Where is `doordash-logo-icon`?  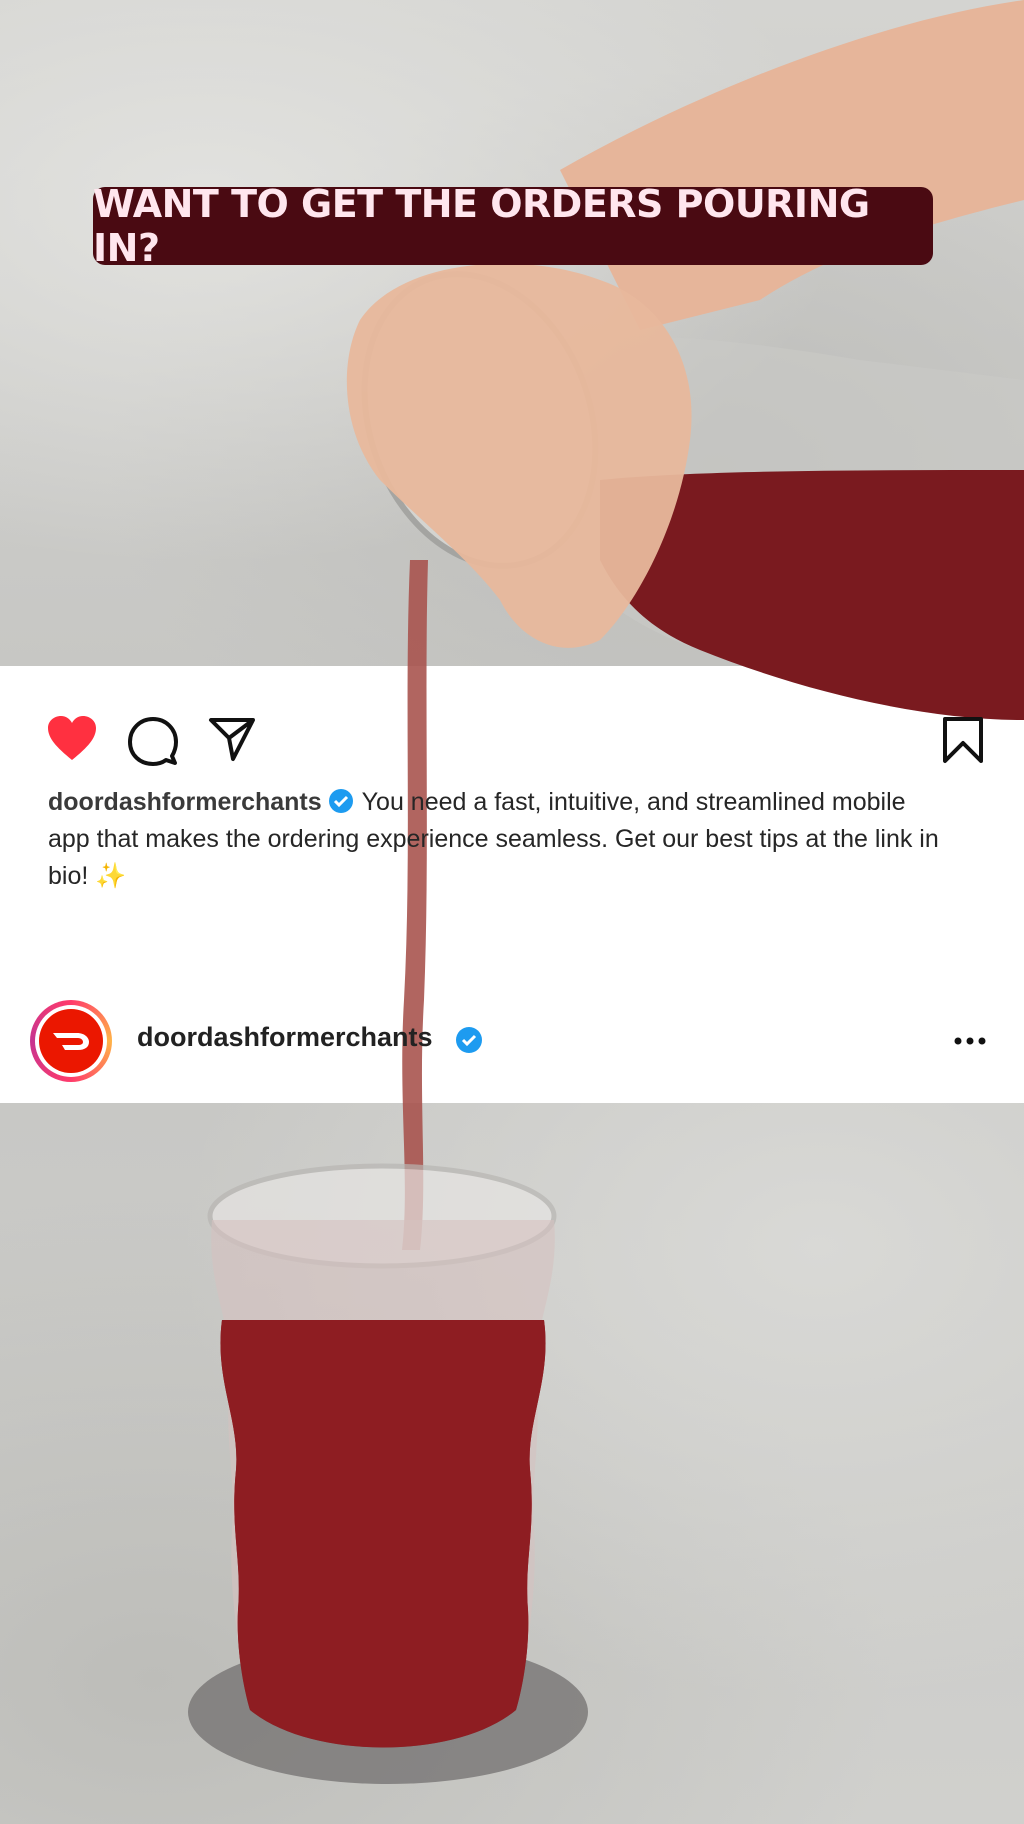 doordash-logo-icon is located at coordinates (71, 1041).